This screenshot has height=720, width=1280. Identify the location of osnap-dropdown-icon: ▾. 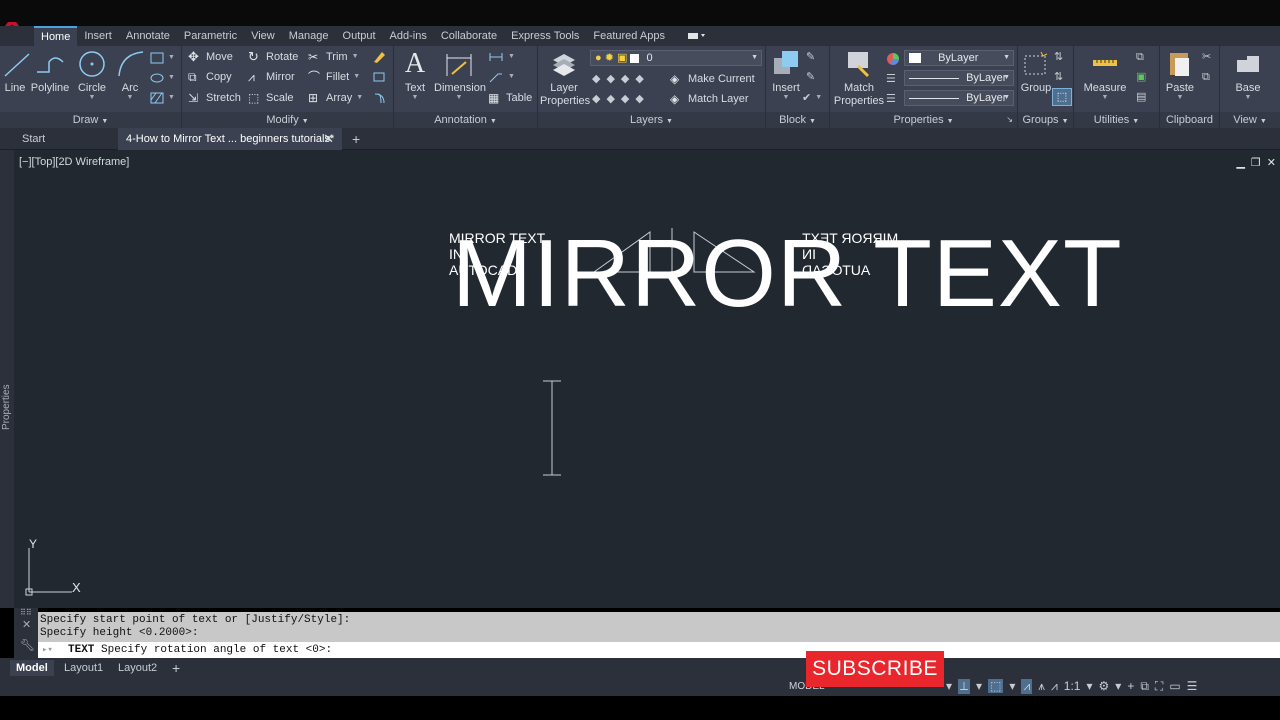
(979, 686).